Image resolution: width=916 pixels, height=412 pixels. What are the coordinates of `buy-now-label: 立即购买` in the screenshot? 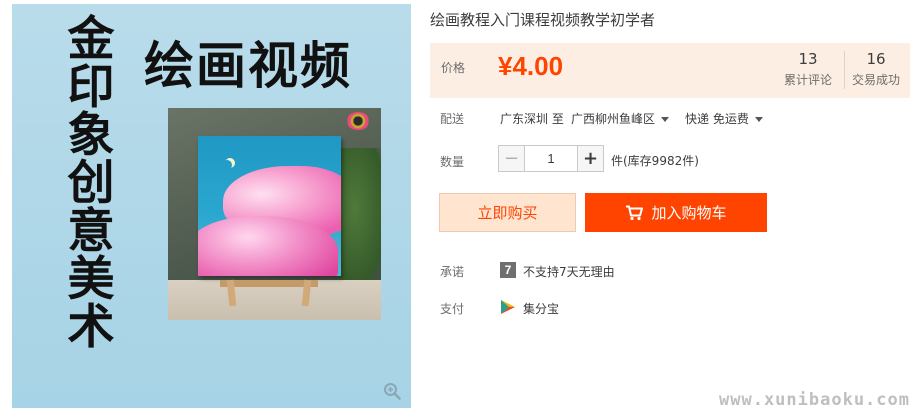 It's located at (507, 213).